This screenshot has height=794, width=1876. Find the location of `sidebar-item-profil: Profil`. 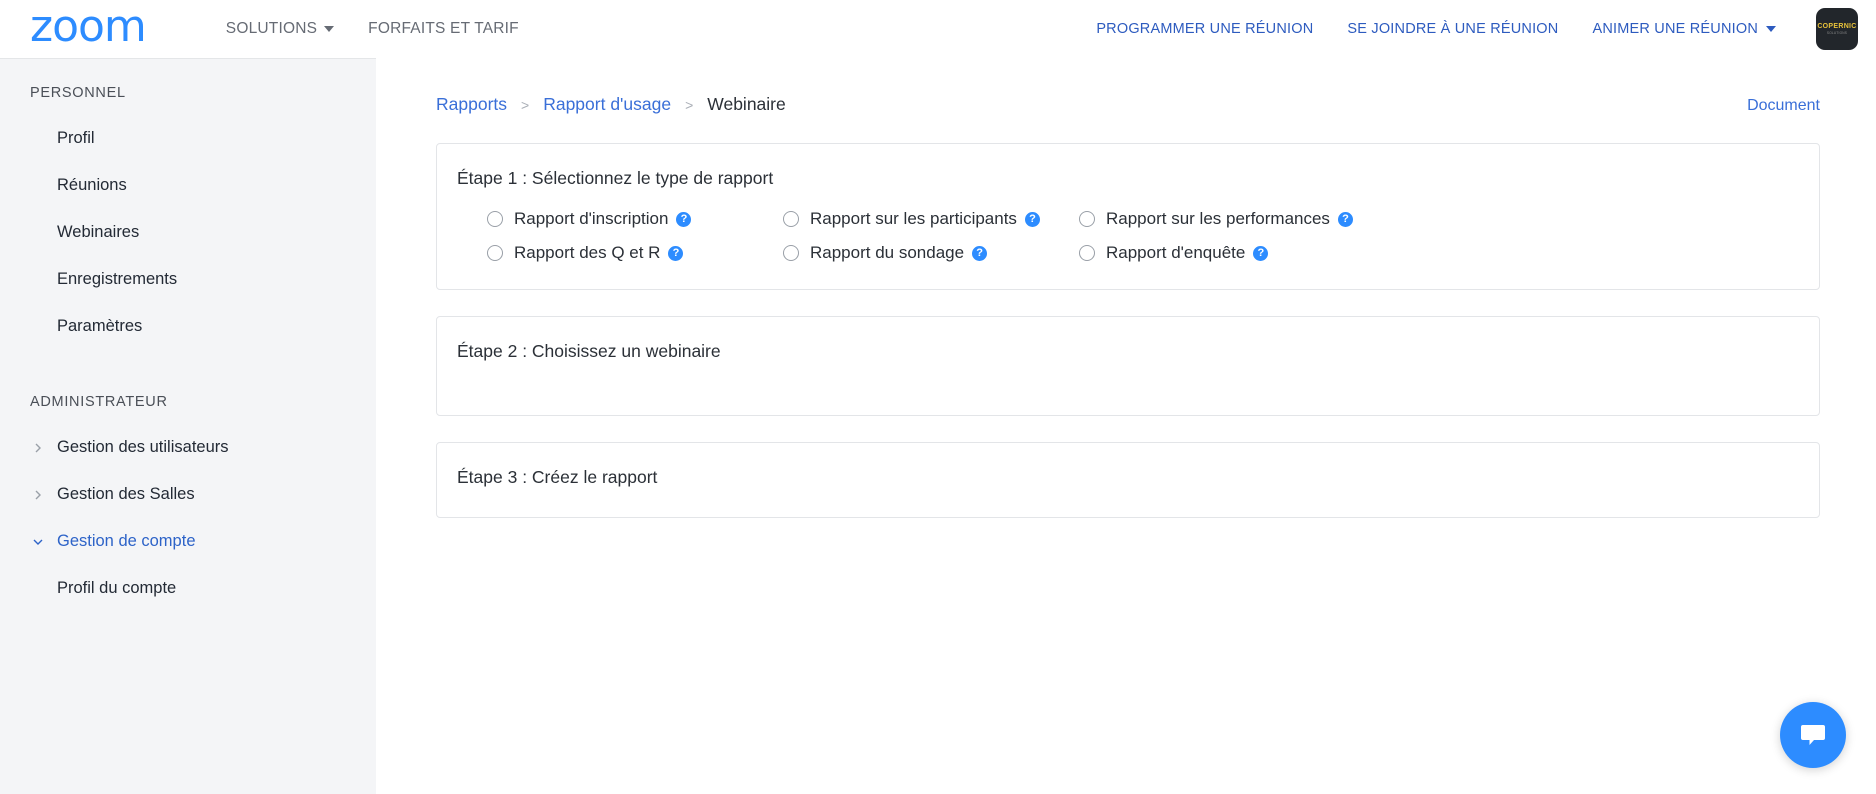

sidebar-item-profil: Profil is located at coordinates (188, 138).